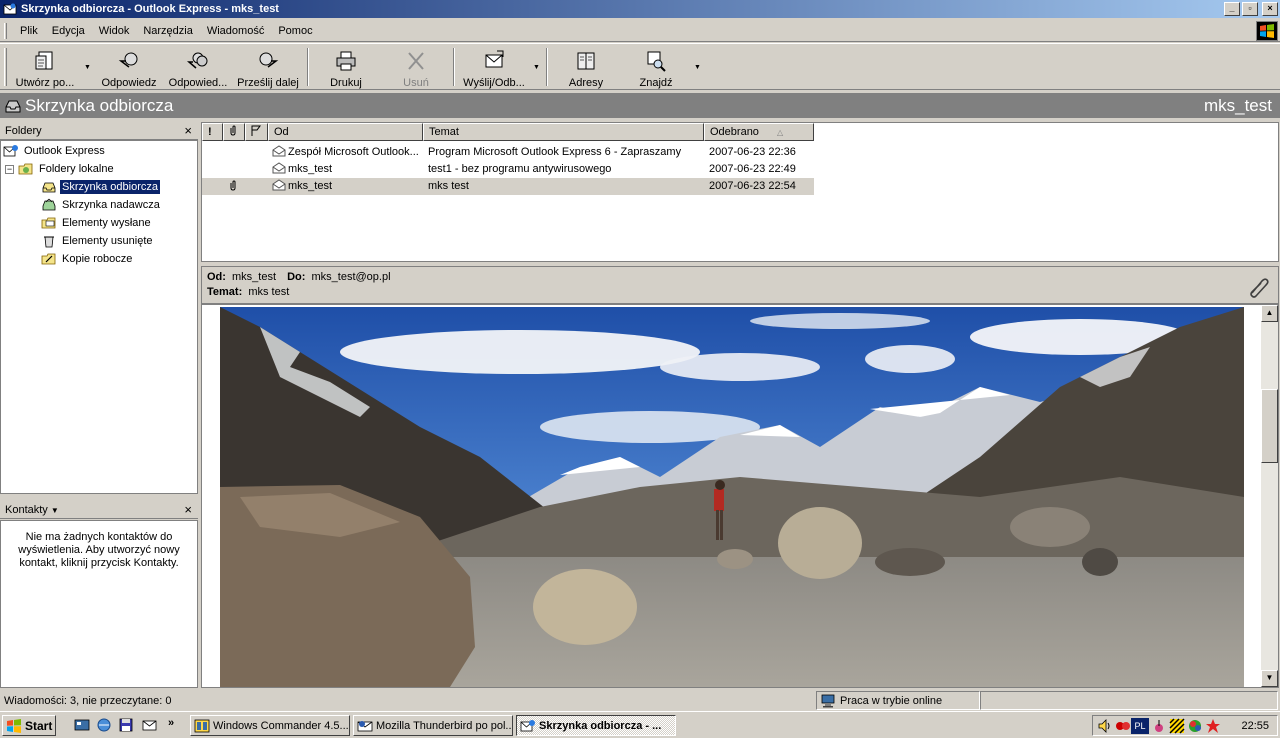 This screenshot has width=1280, height=738. Describe the element at coordinates (68, 31) in the screenshot. I see `menu-edycja: Edycja` at that location.